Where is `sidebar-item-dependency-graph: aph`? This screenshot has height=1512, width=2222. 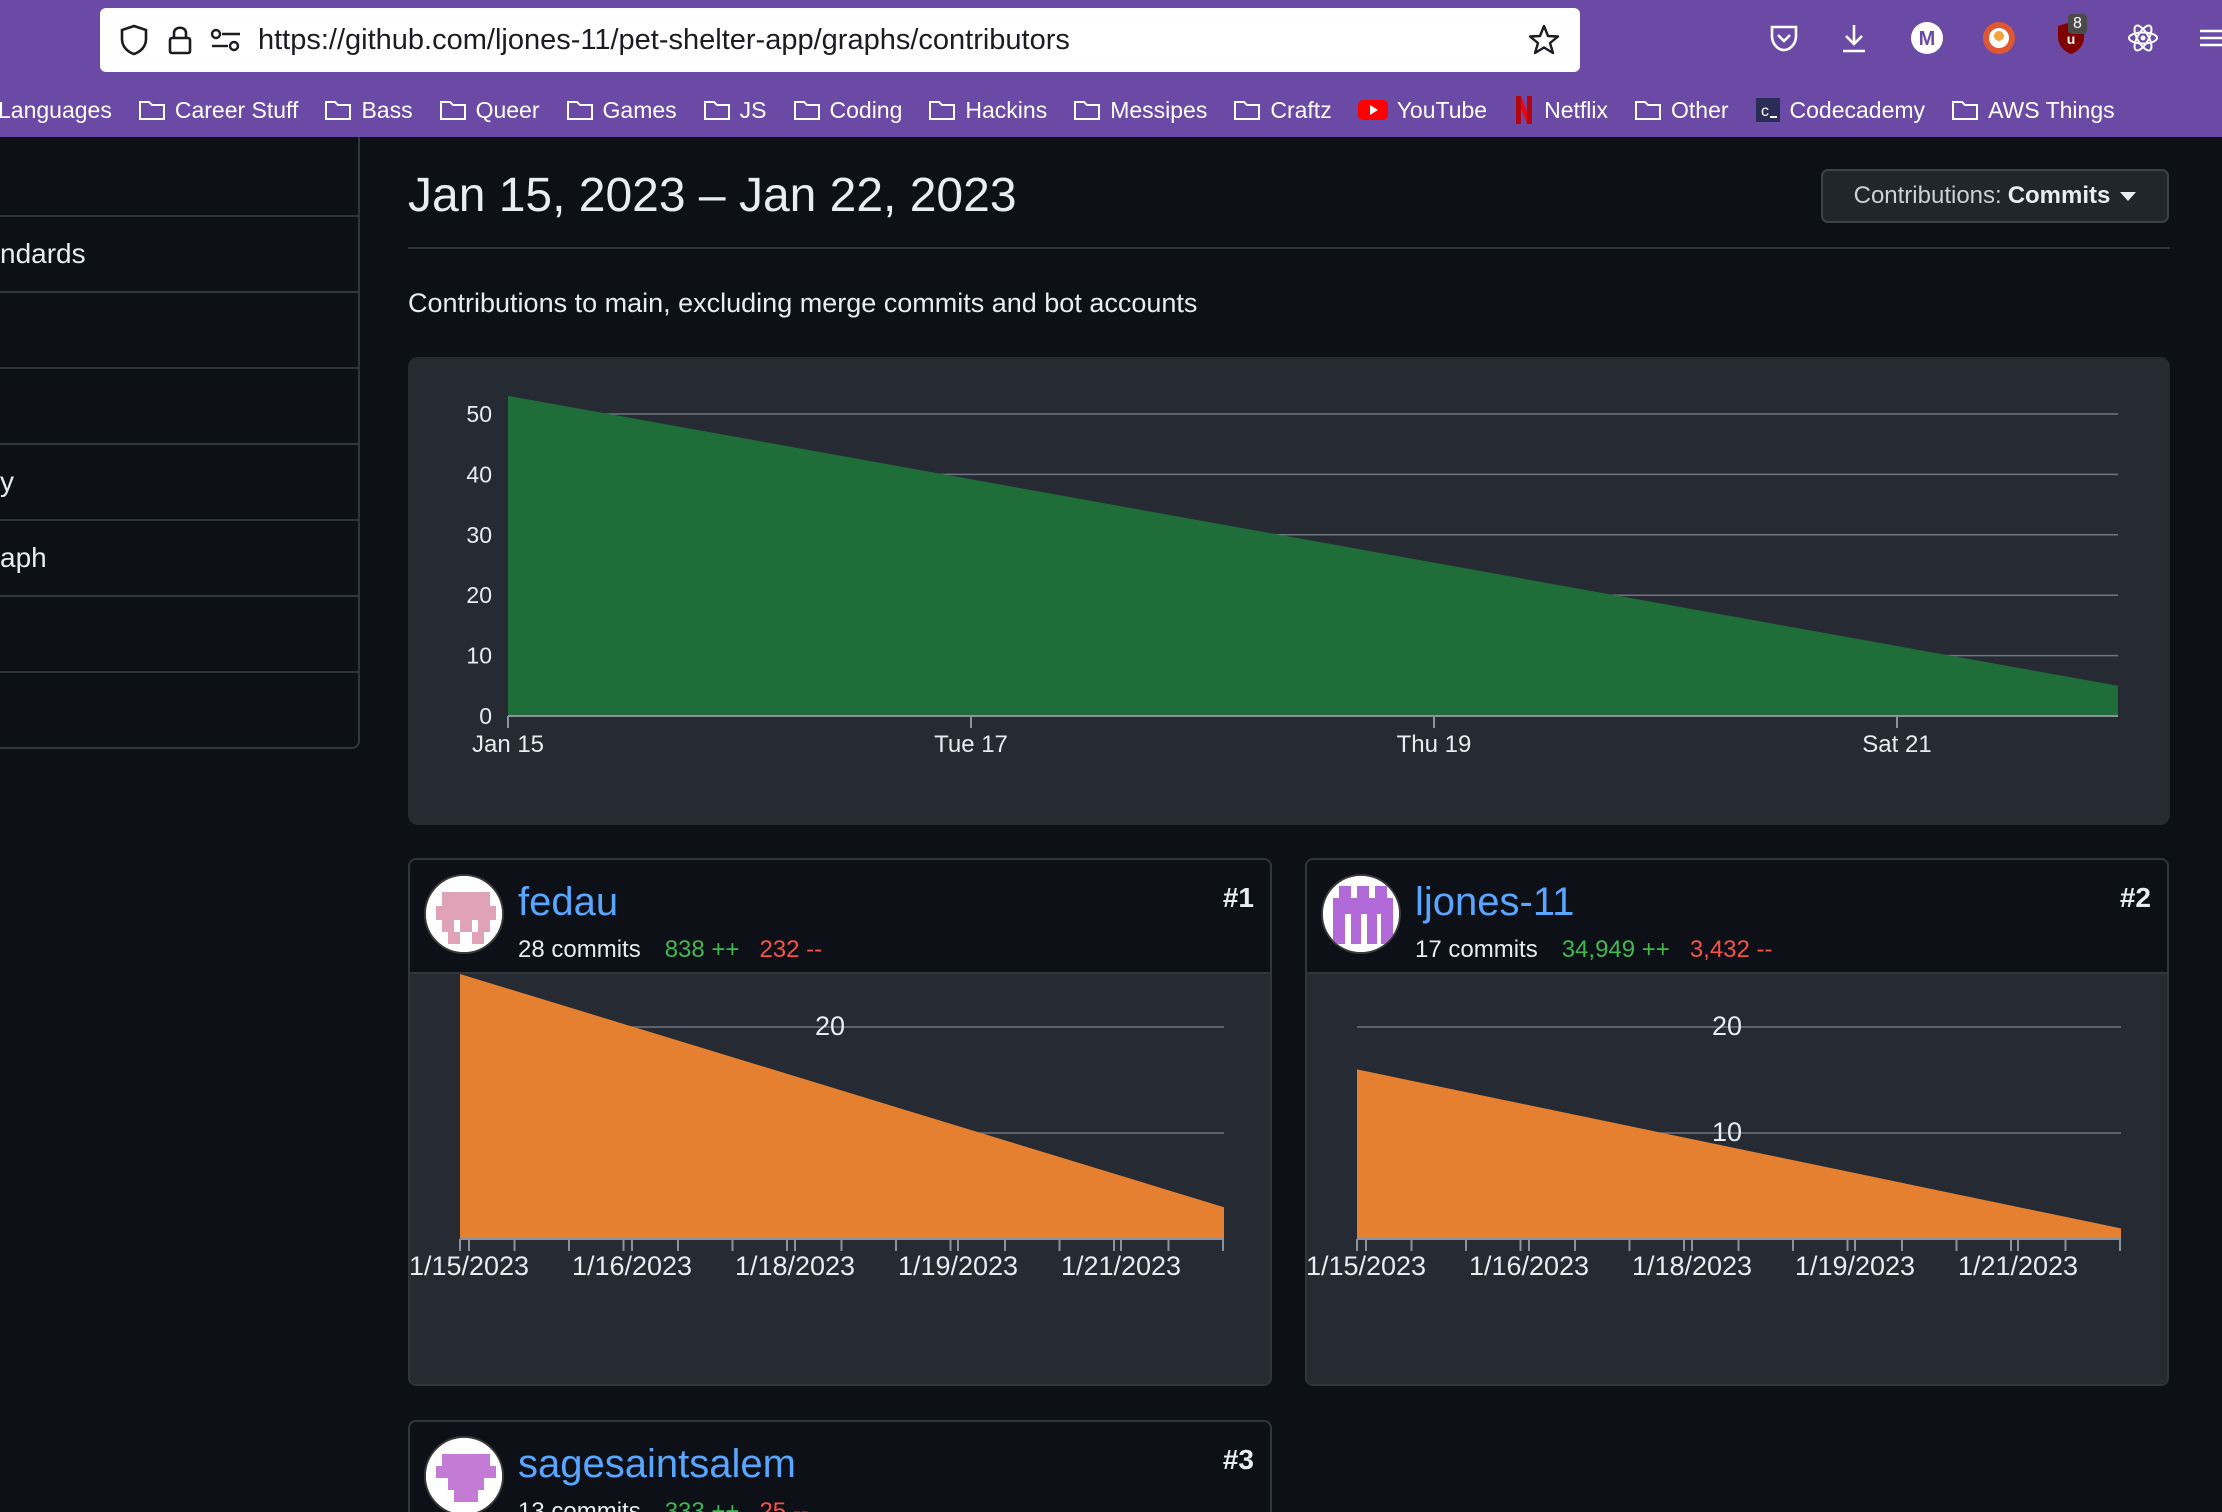
sidebar-item-dependency-graph: aph is located at coordinates (179, 557).